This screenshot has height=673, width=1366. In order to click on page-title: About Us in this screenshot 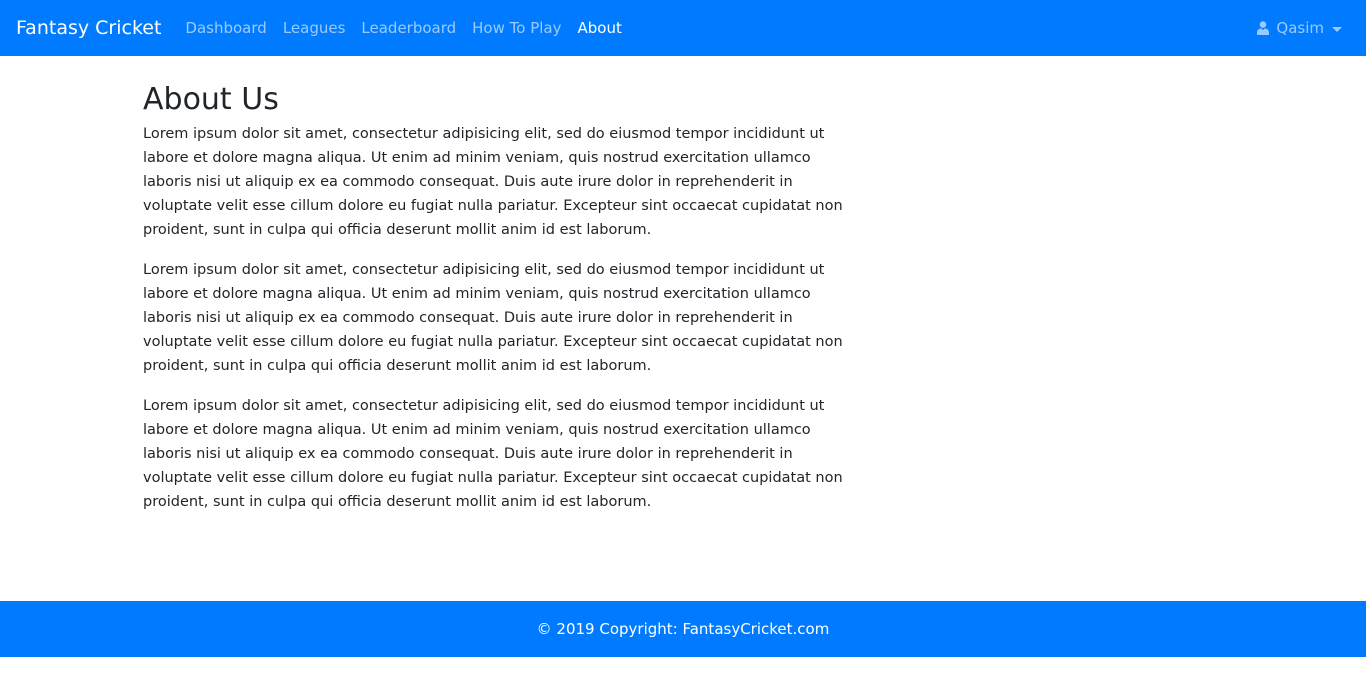, I will do `click(211, 99)`.